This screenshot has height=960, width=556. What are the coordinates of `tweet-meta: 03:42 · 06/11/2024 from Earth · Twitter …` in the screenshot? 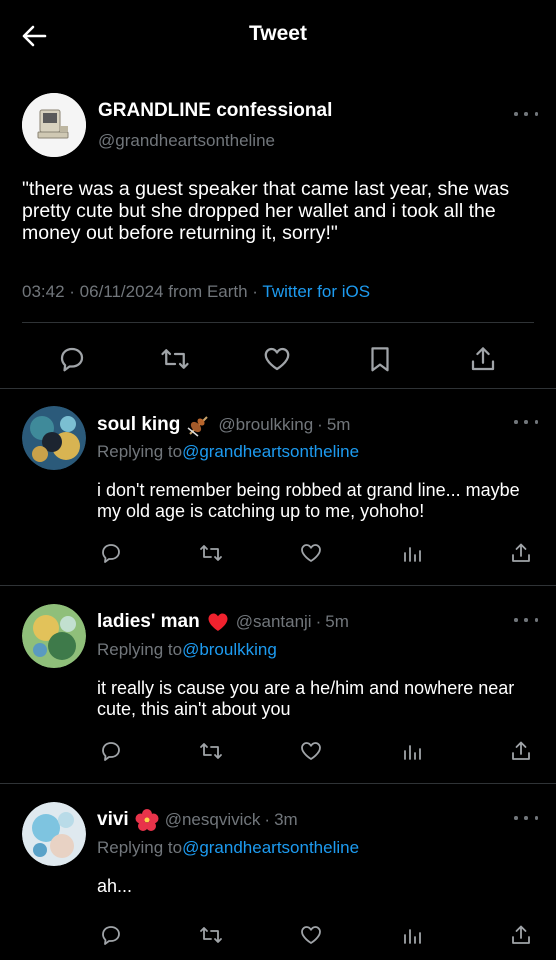 It's located at (196, 291).